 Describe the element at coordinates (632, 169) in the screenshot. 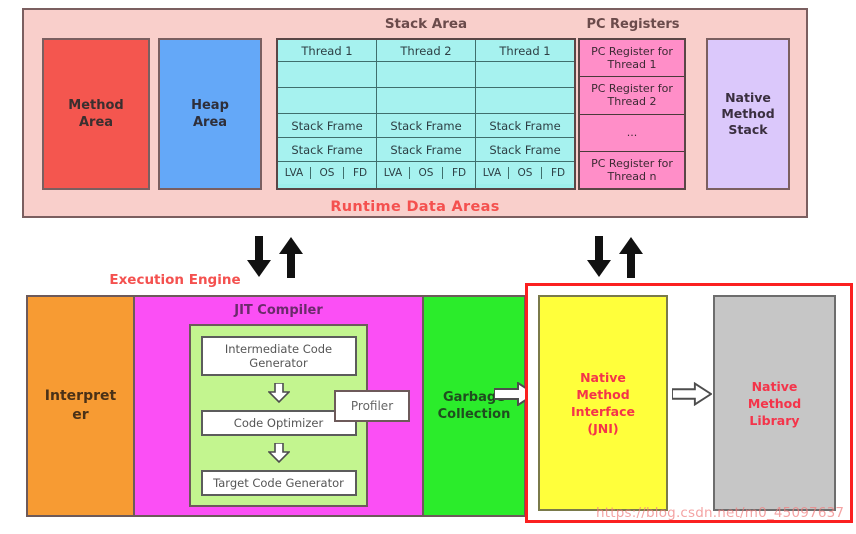

I see `pc-register-row: PC Register for Thread n` at that location.